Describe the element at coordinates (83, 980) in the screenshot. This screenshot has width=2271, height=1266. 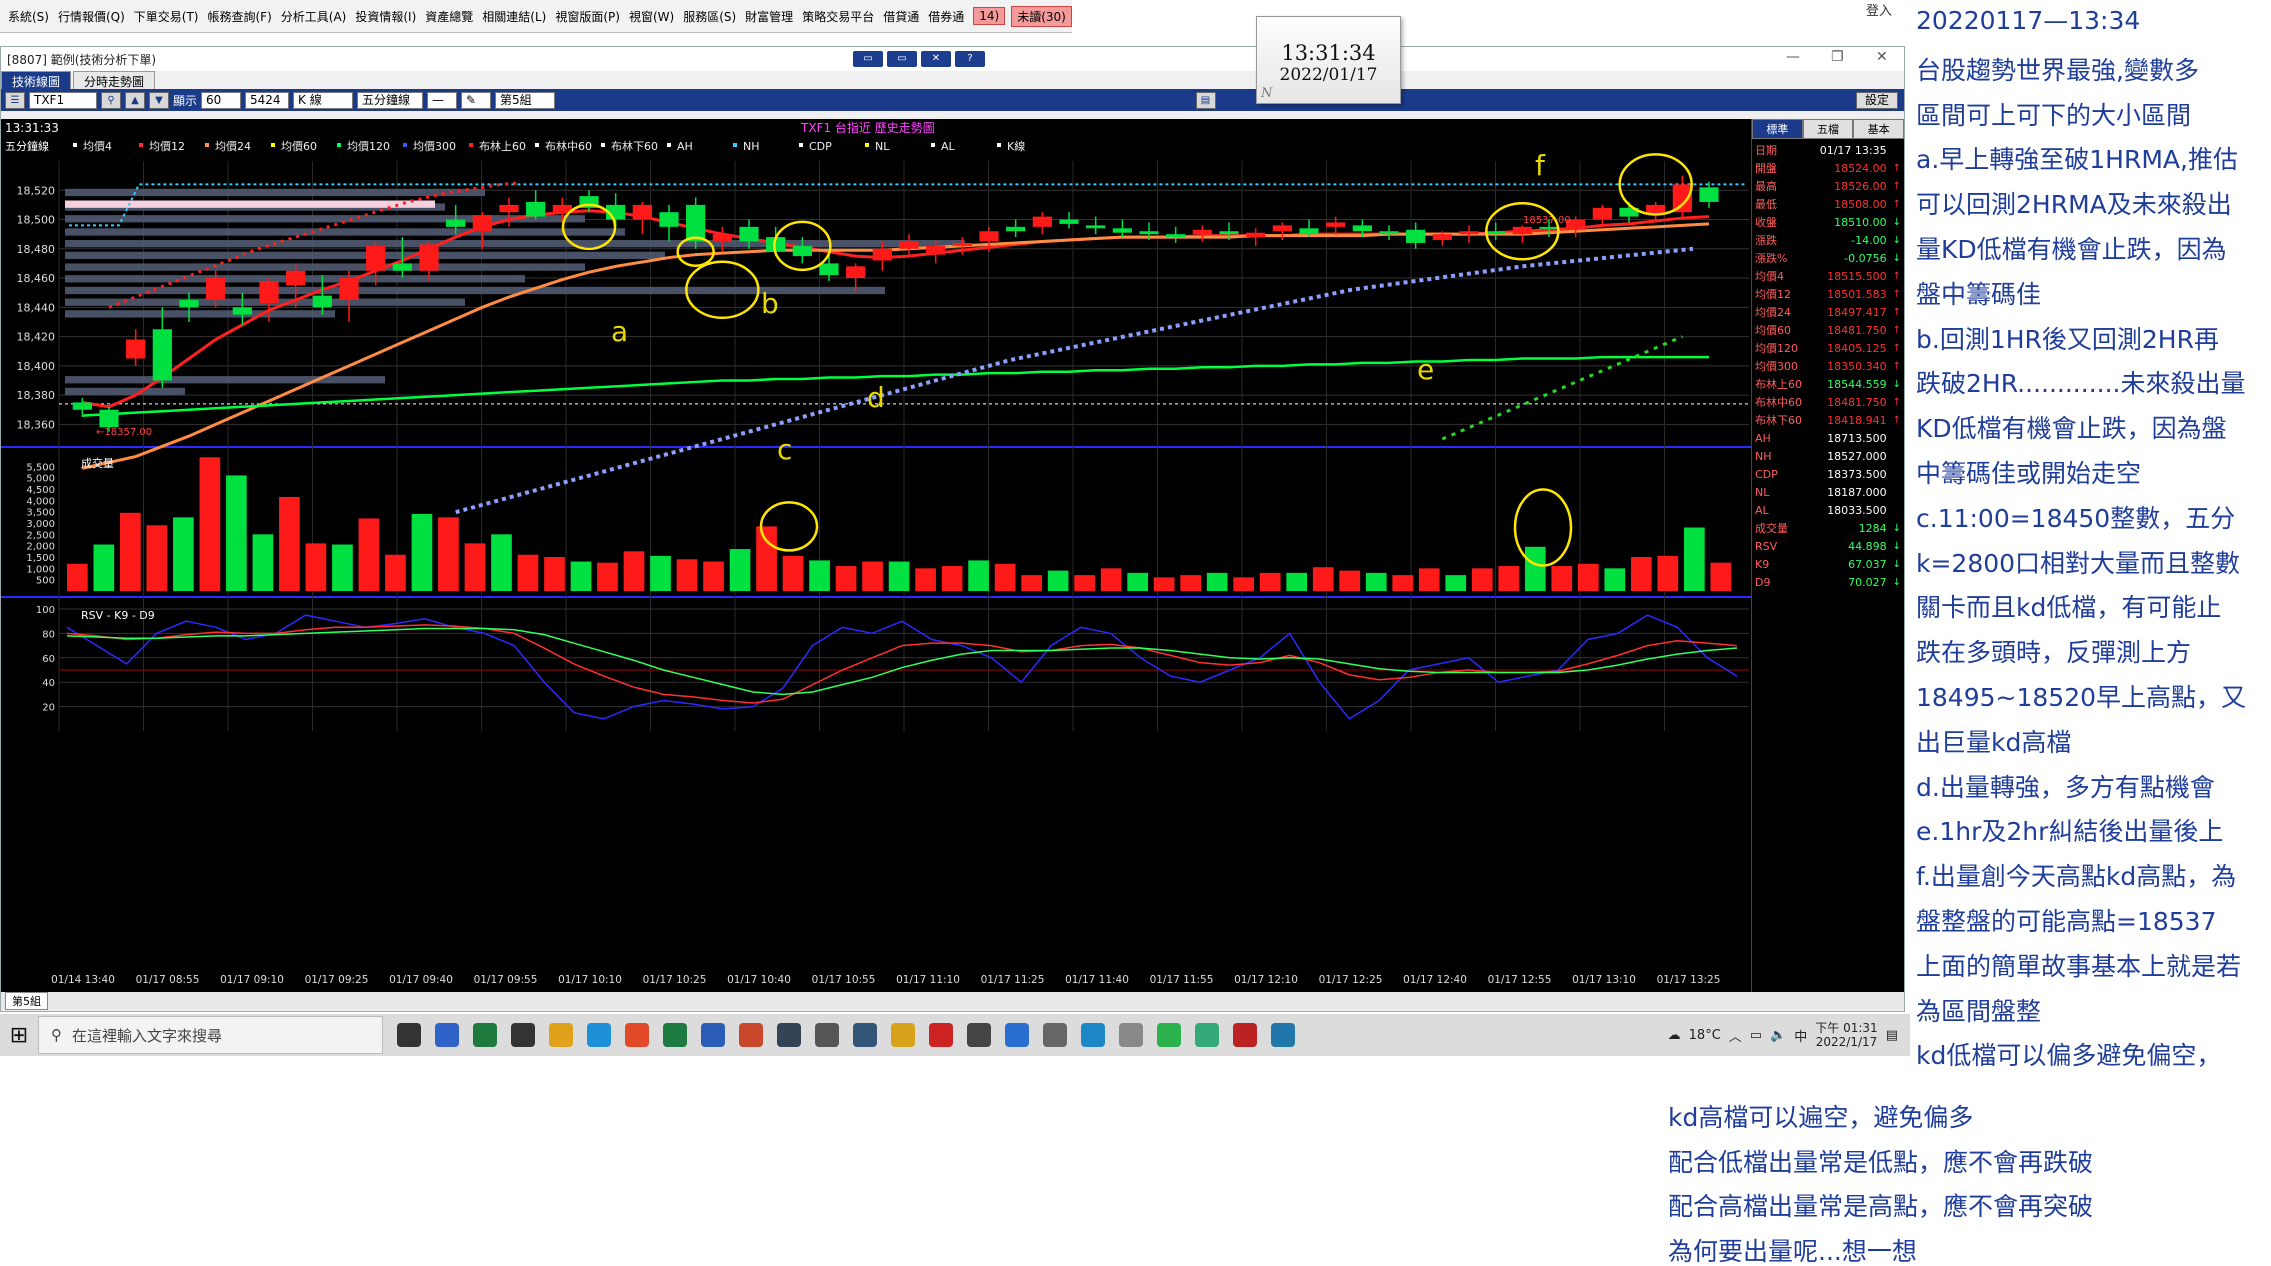
I see `time-tick-label: 01/14 13:40` at that location.